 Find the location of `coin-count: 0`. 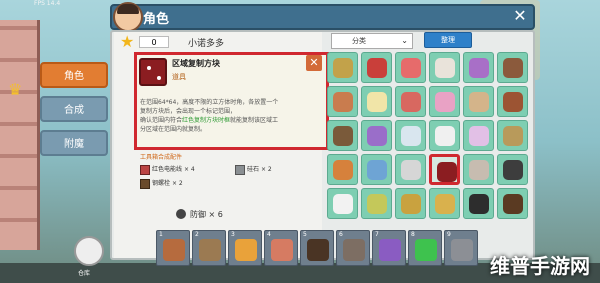

coin-count: 0 is located at coordinates (154, 42).